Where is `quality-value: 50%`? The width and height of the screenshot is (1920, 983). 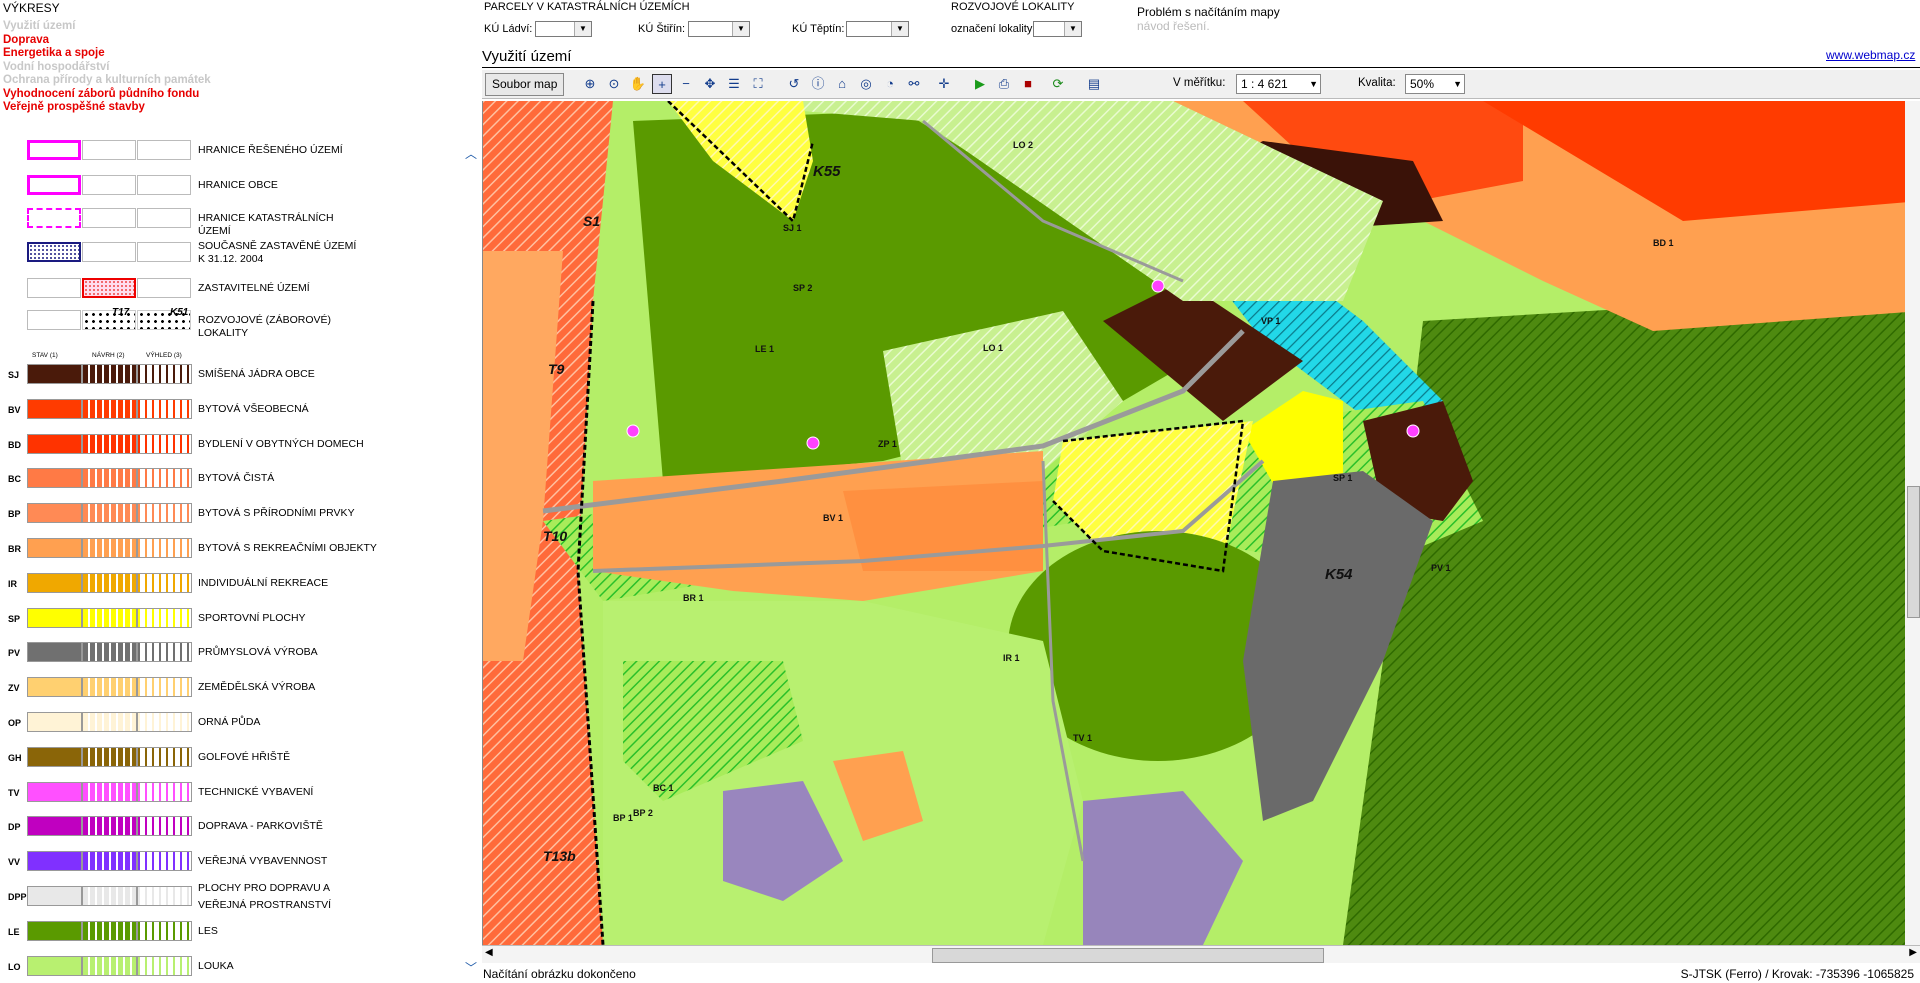 quality-value: 50% is located at coordinates (1422, 84).